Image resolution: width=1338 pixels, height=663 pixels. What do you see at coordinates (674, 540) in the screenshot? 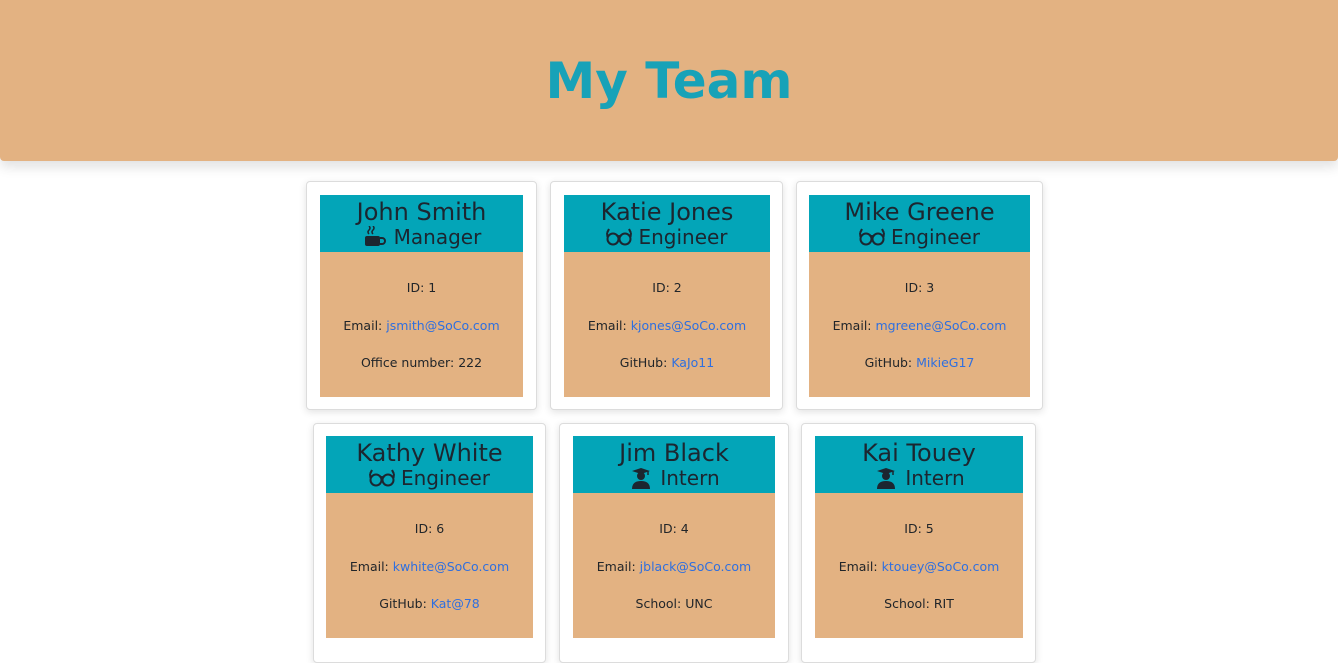
I see `id-row: ID: 4` at bounding box center [674, 540].